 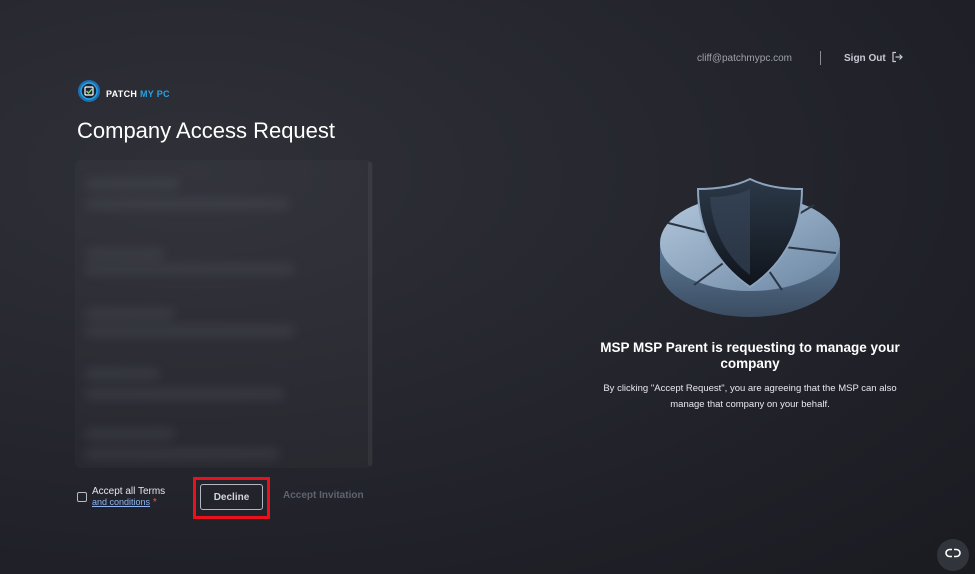 What do you see at coordinates (865, 58) in the screenshot?
I see `sign-out-label: Sign Out` at bounding box center [865, 58].